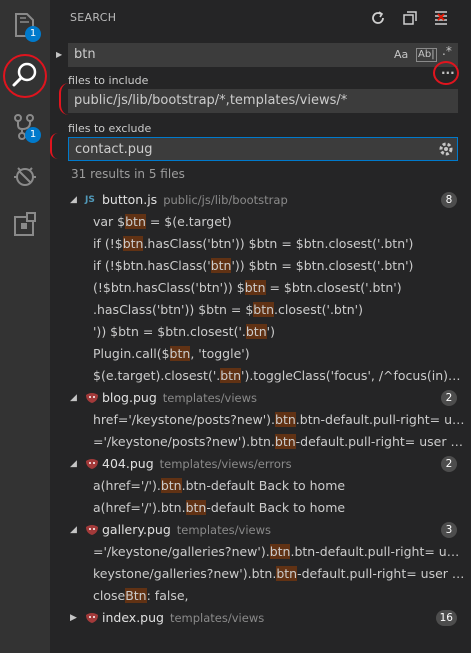  Describe the element at coordinates (109, 221) in the screenshot. I see `match-segment: var $` at that location.